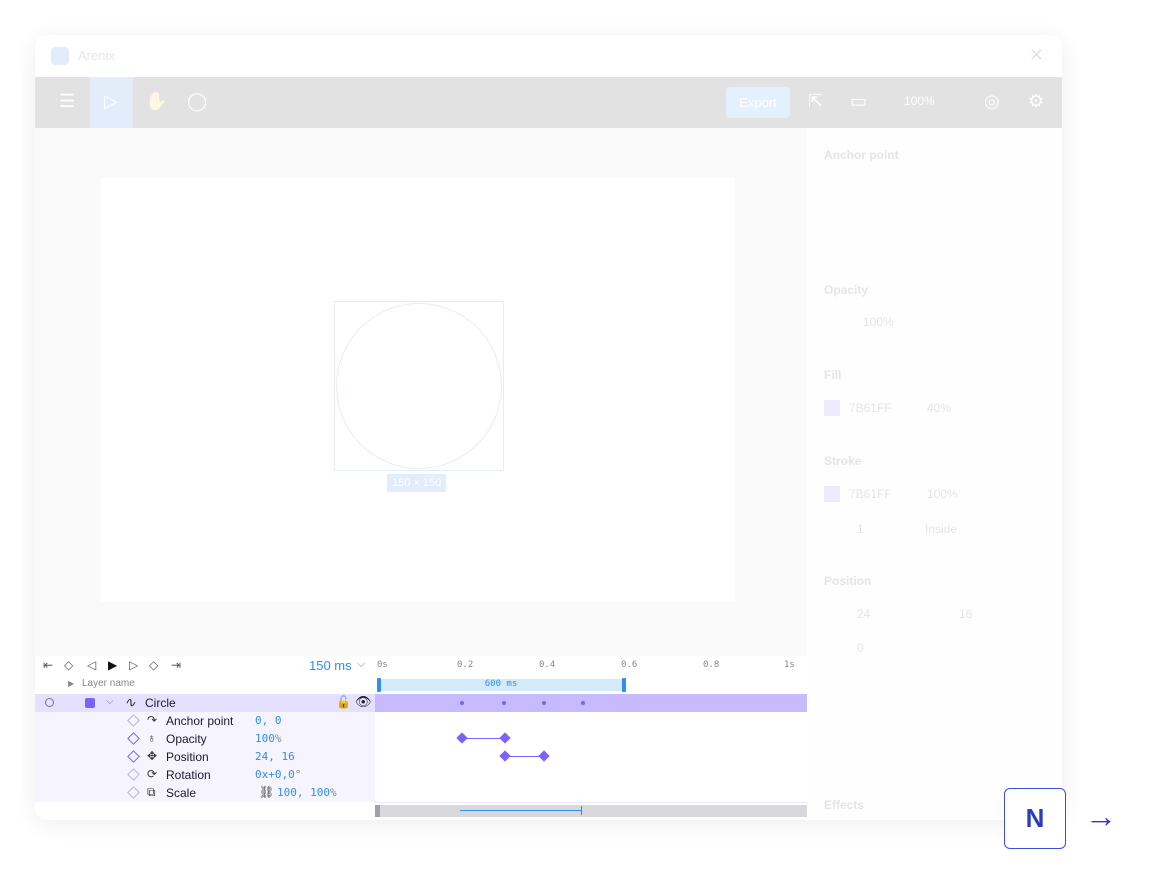  I want to click on property-row-anchor-point: ↷ Anchor point 0, 0, so click(421, 721).